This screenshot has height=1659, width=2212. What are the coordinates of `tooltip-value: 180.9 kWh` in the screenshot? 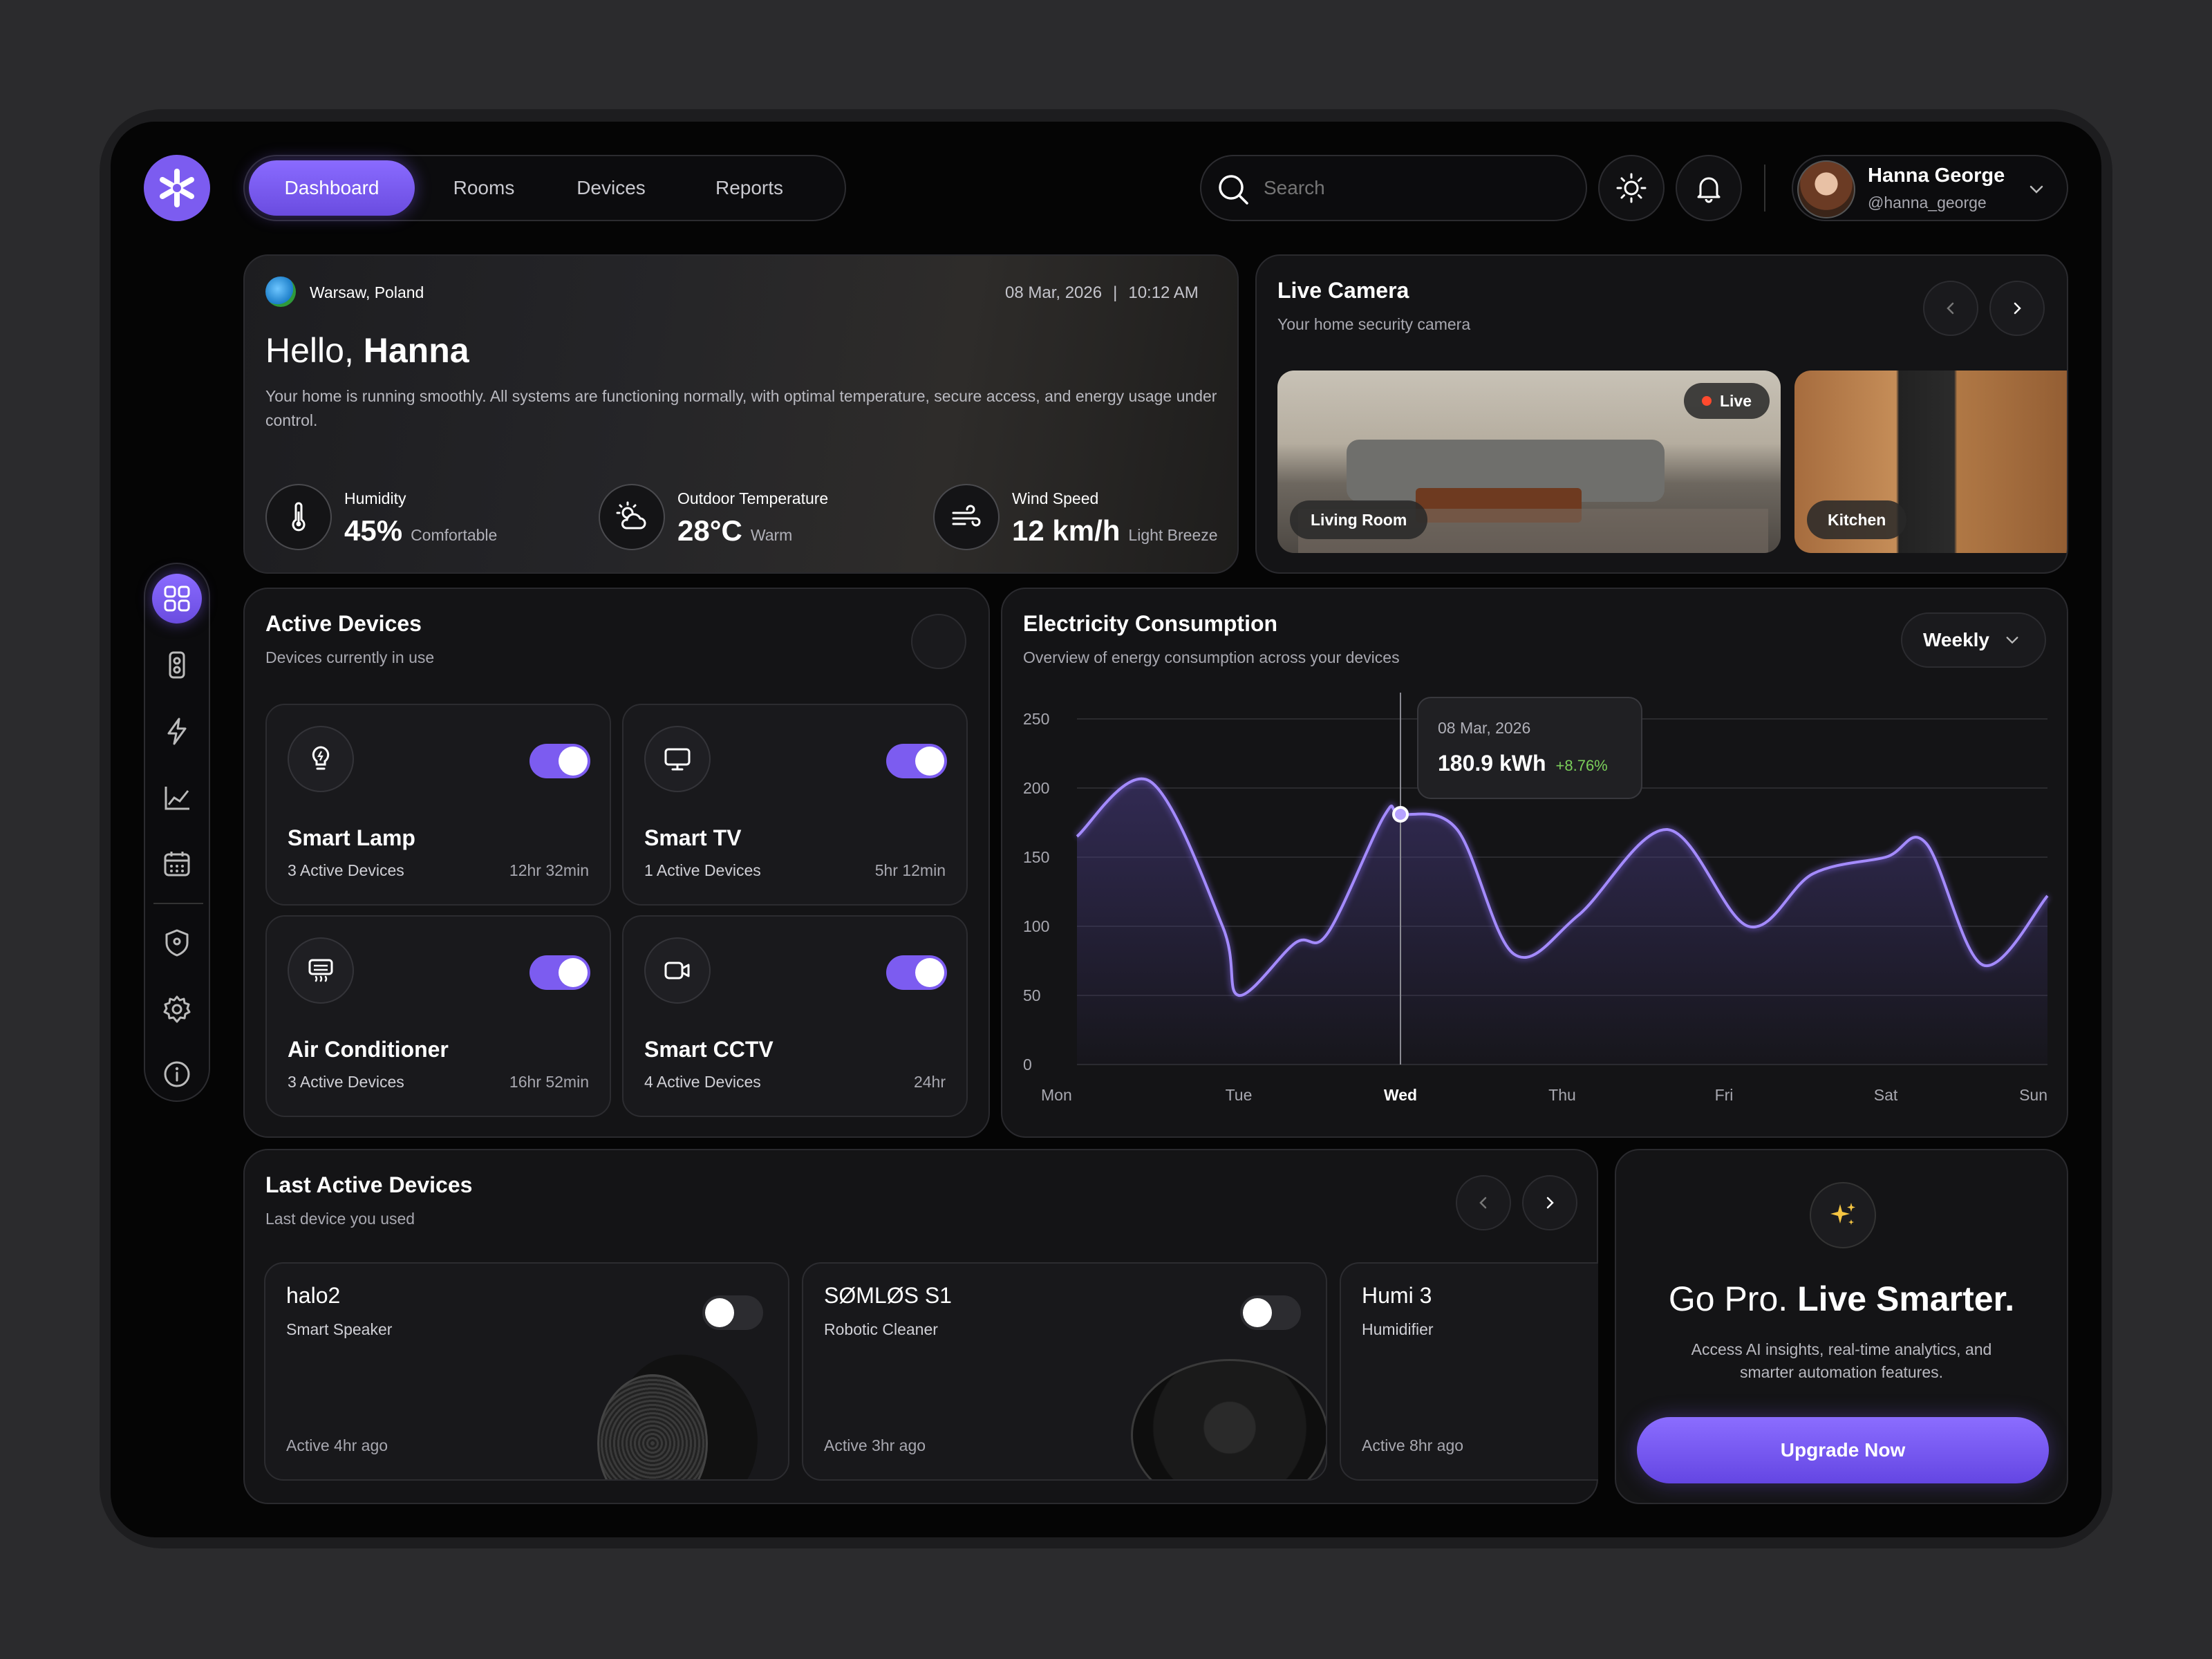 It's located at (1492, 763).